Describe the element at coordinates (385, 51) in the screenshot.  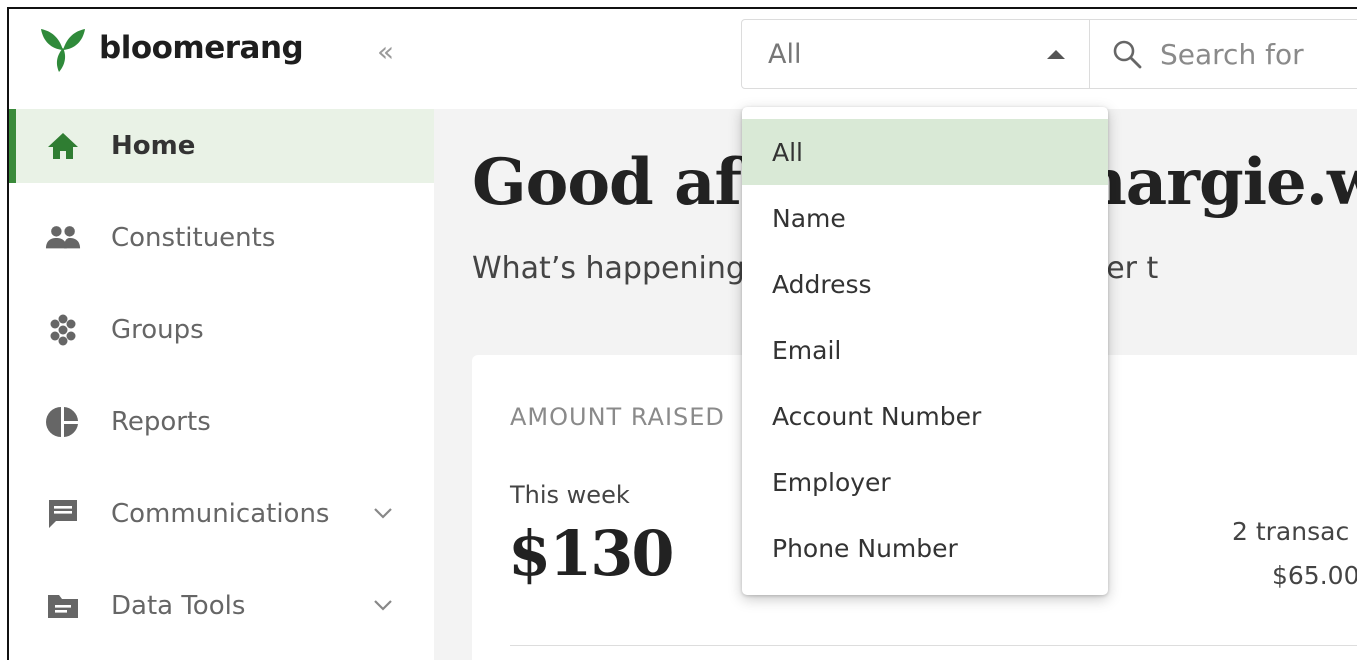
I see `collapse-sidebar-button: «` at that location.